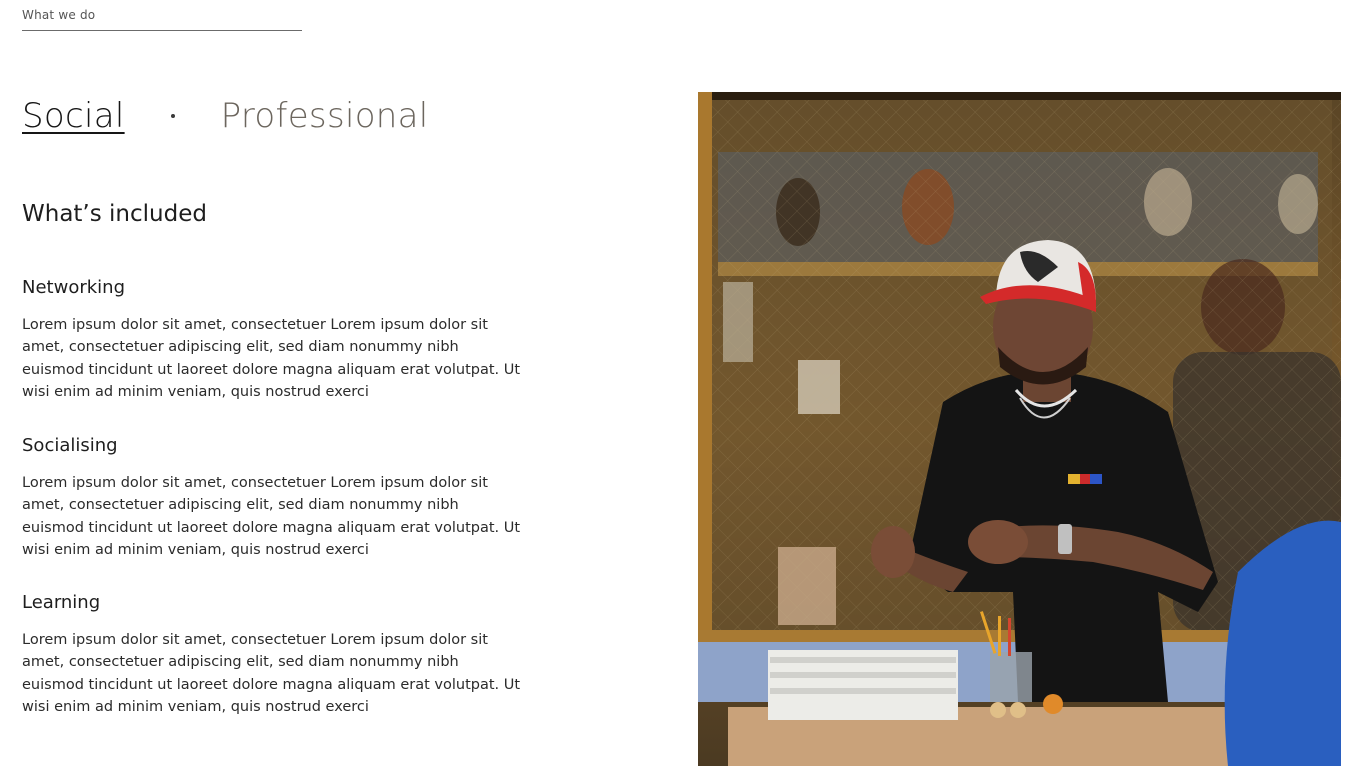 The width and height of the screenshot is (1366, 766). Describe the element at coordinates (325, 116) in the screenshot. I see `tab-professional: Professional` at that location.